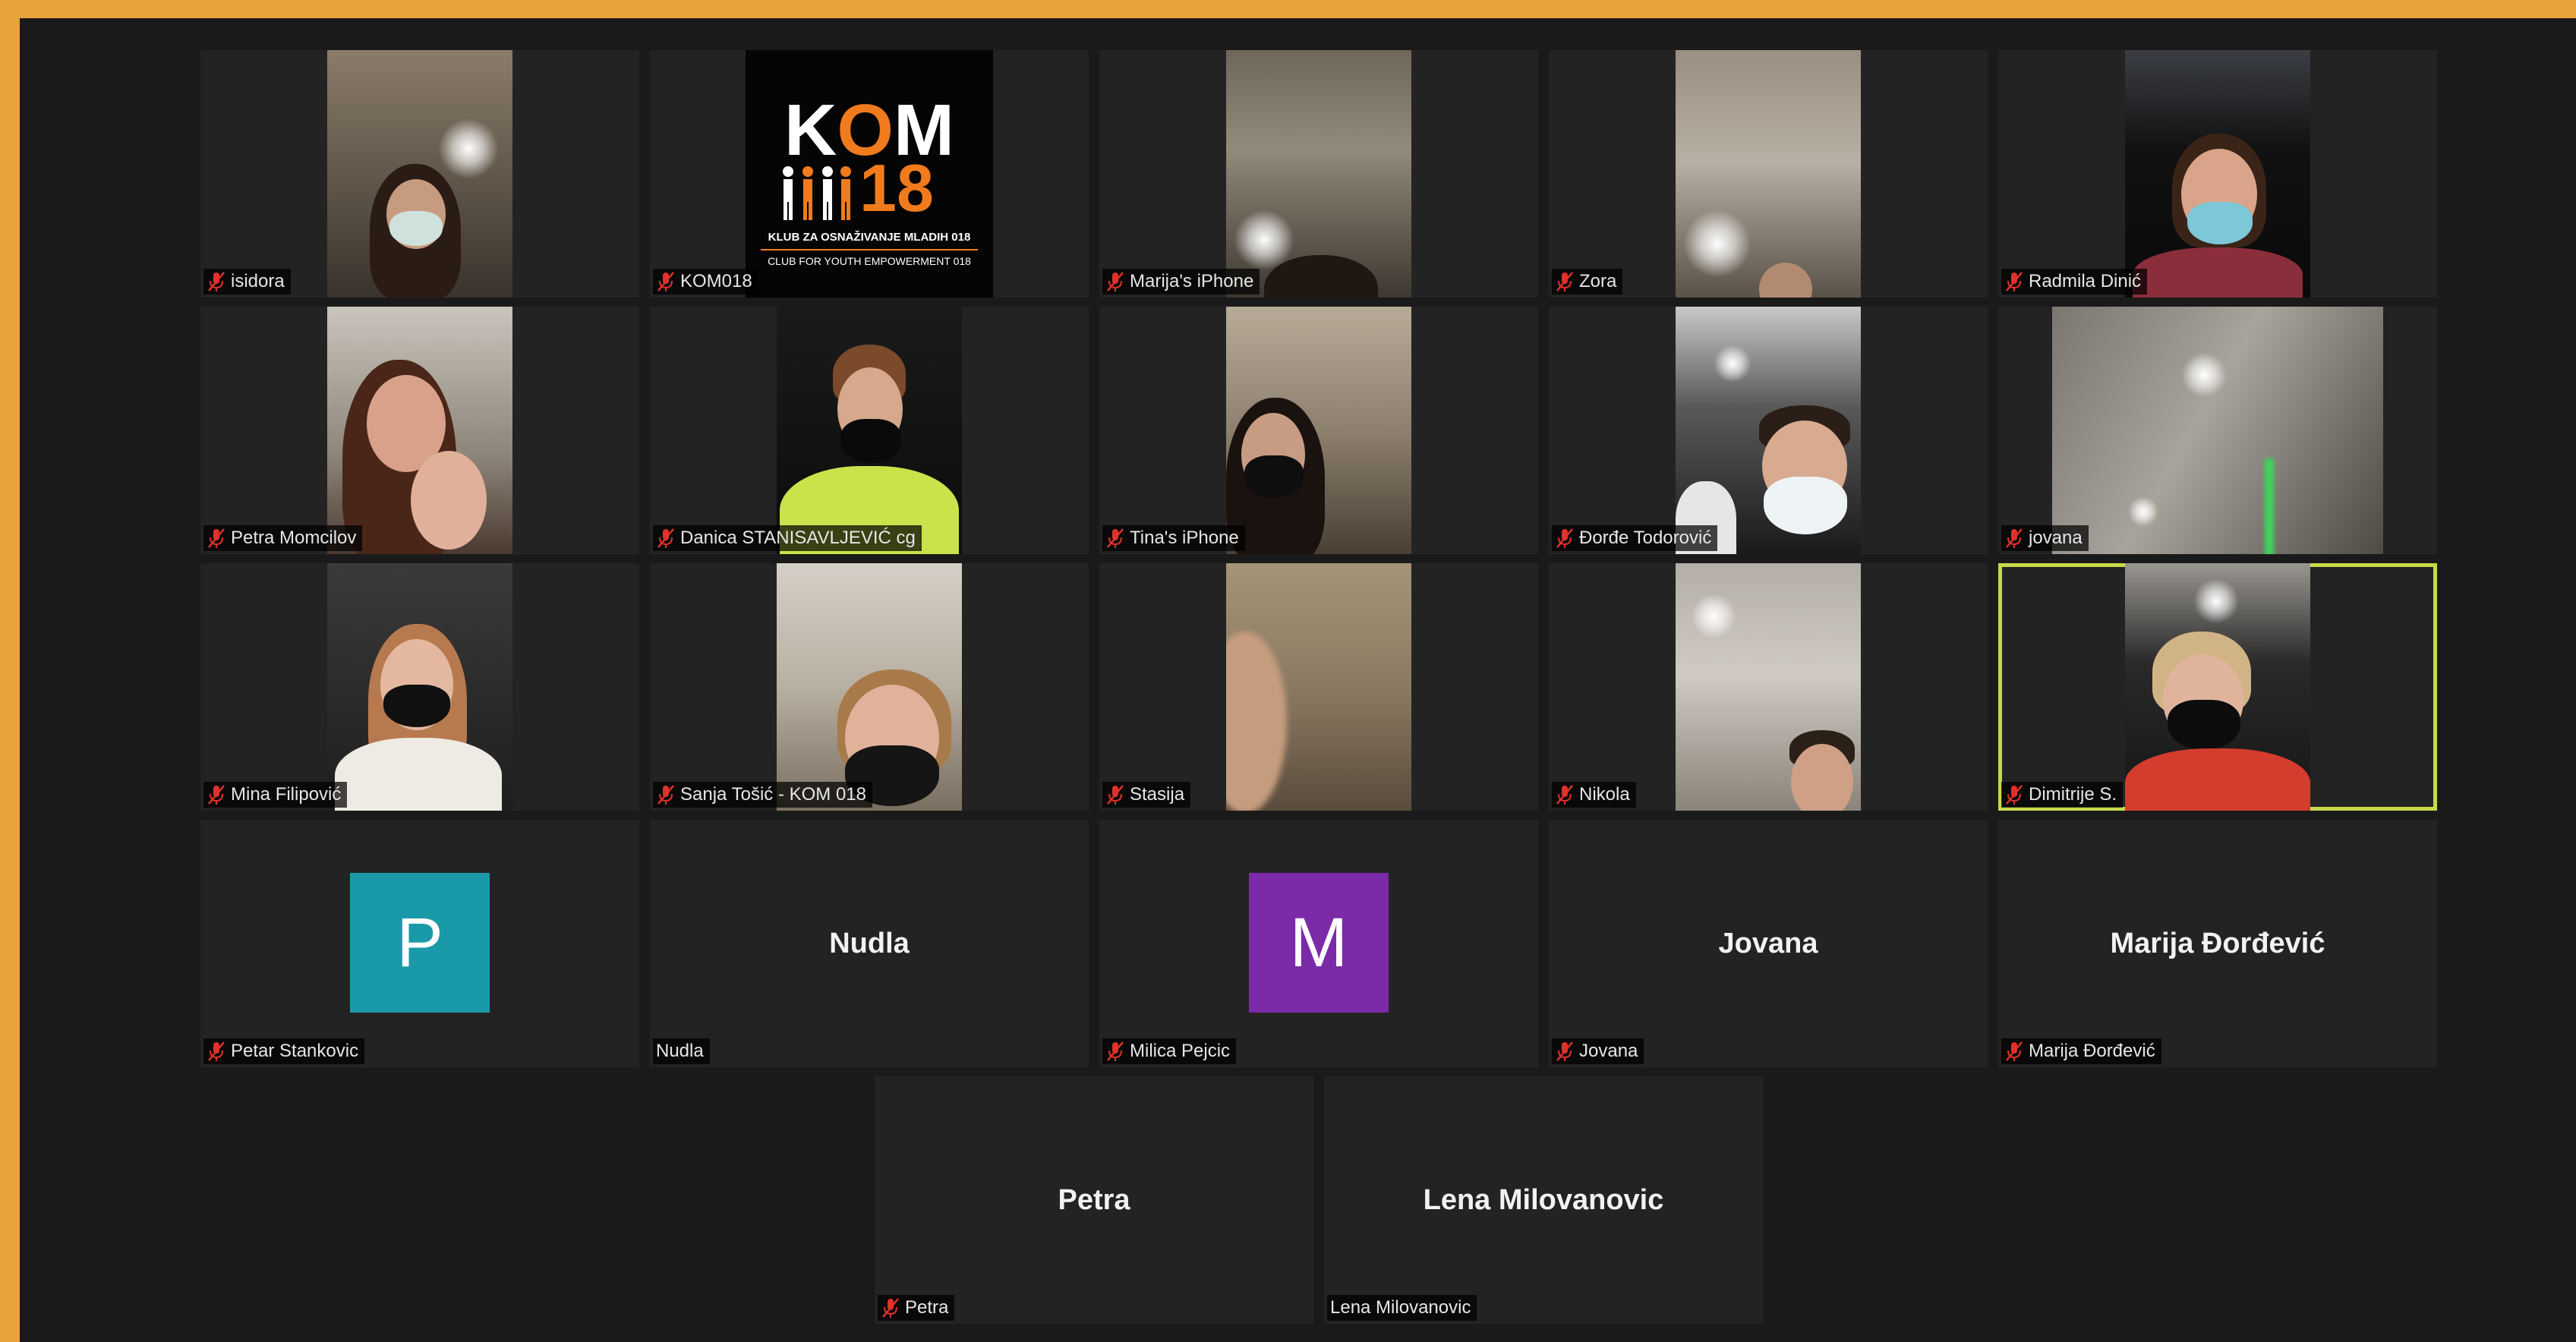  What do you see at coordinates (1192, 281) in the screenshot?
I see `participant-name: Marija's iPhone` at bounding box center [1192, 281].